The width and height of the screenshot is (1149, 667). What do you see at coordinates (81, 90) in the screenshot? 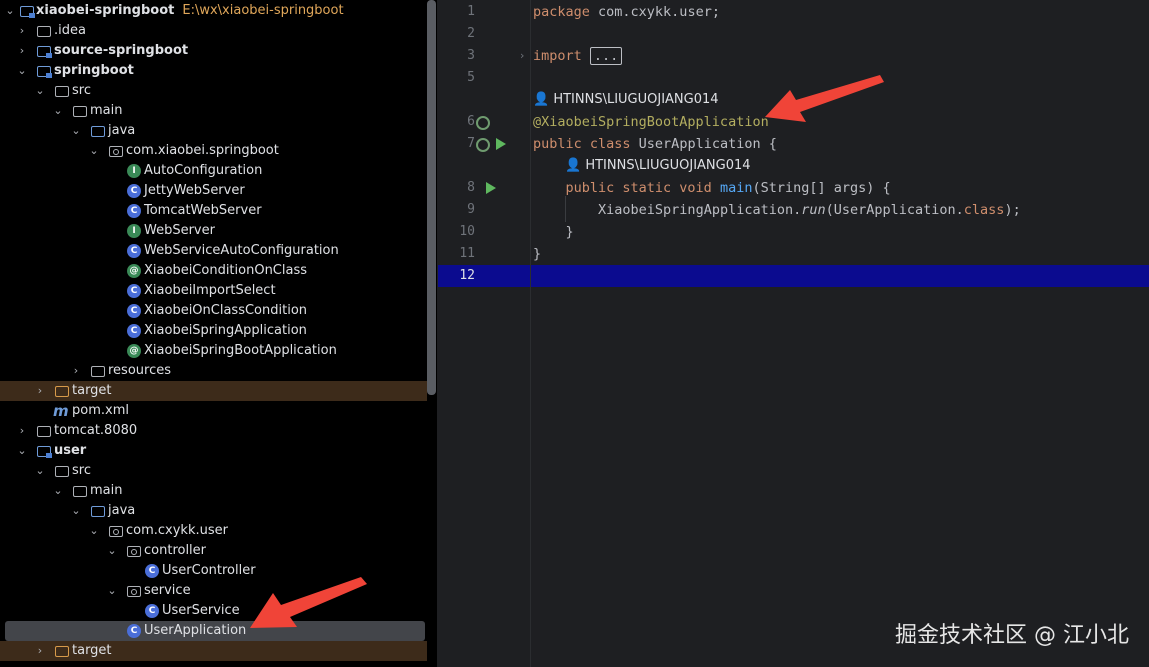
I see `tree-label: src` at bounding box center [81, 90].